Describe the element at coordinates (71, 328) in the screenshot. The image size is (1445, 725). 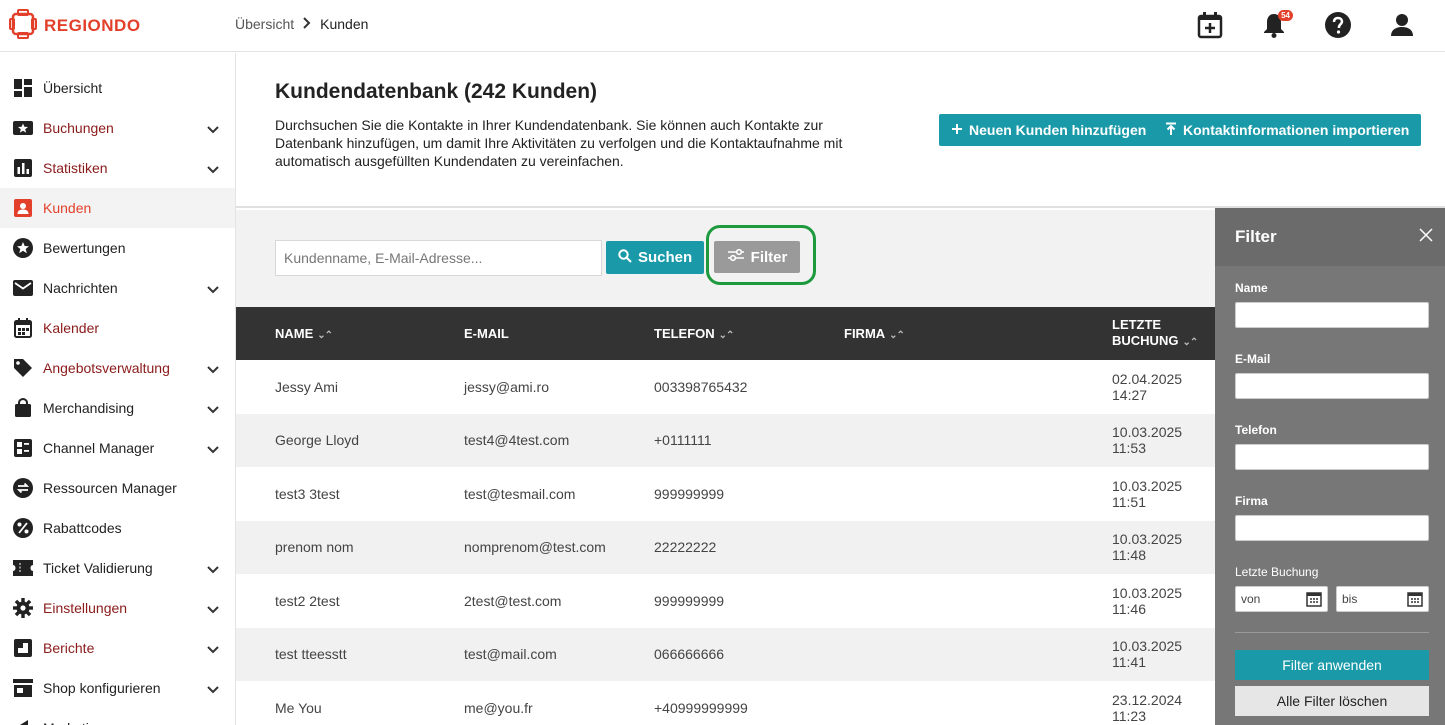
I see `sidebar-item-label: Kalender` at that location.